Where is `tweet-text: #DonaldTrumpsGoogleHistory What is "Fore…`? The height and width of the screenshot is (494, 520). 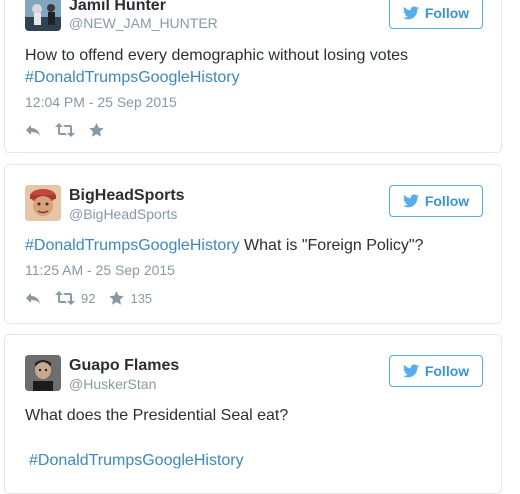 tweet-text: #DonaldTrumpsGoogleHistory What is "Fore… is located at coordinates (253, 246).